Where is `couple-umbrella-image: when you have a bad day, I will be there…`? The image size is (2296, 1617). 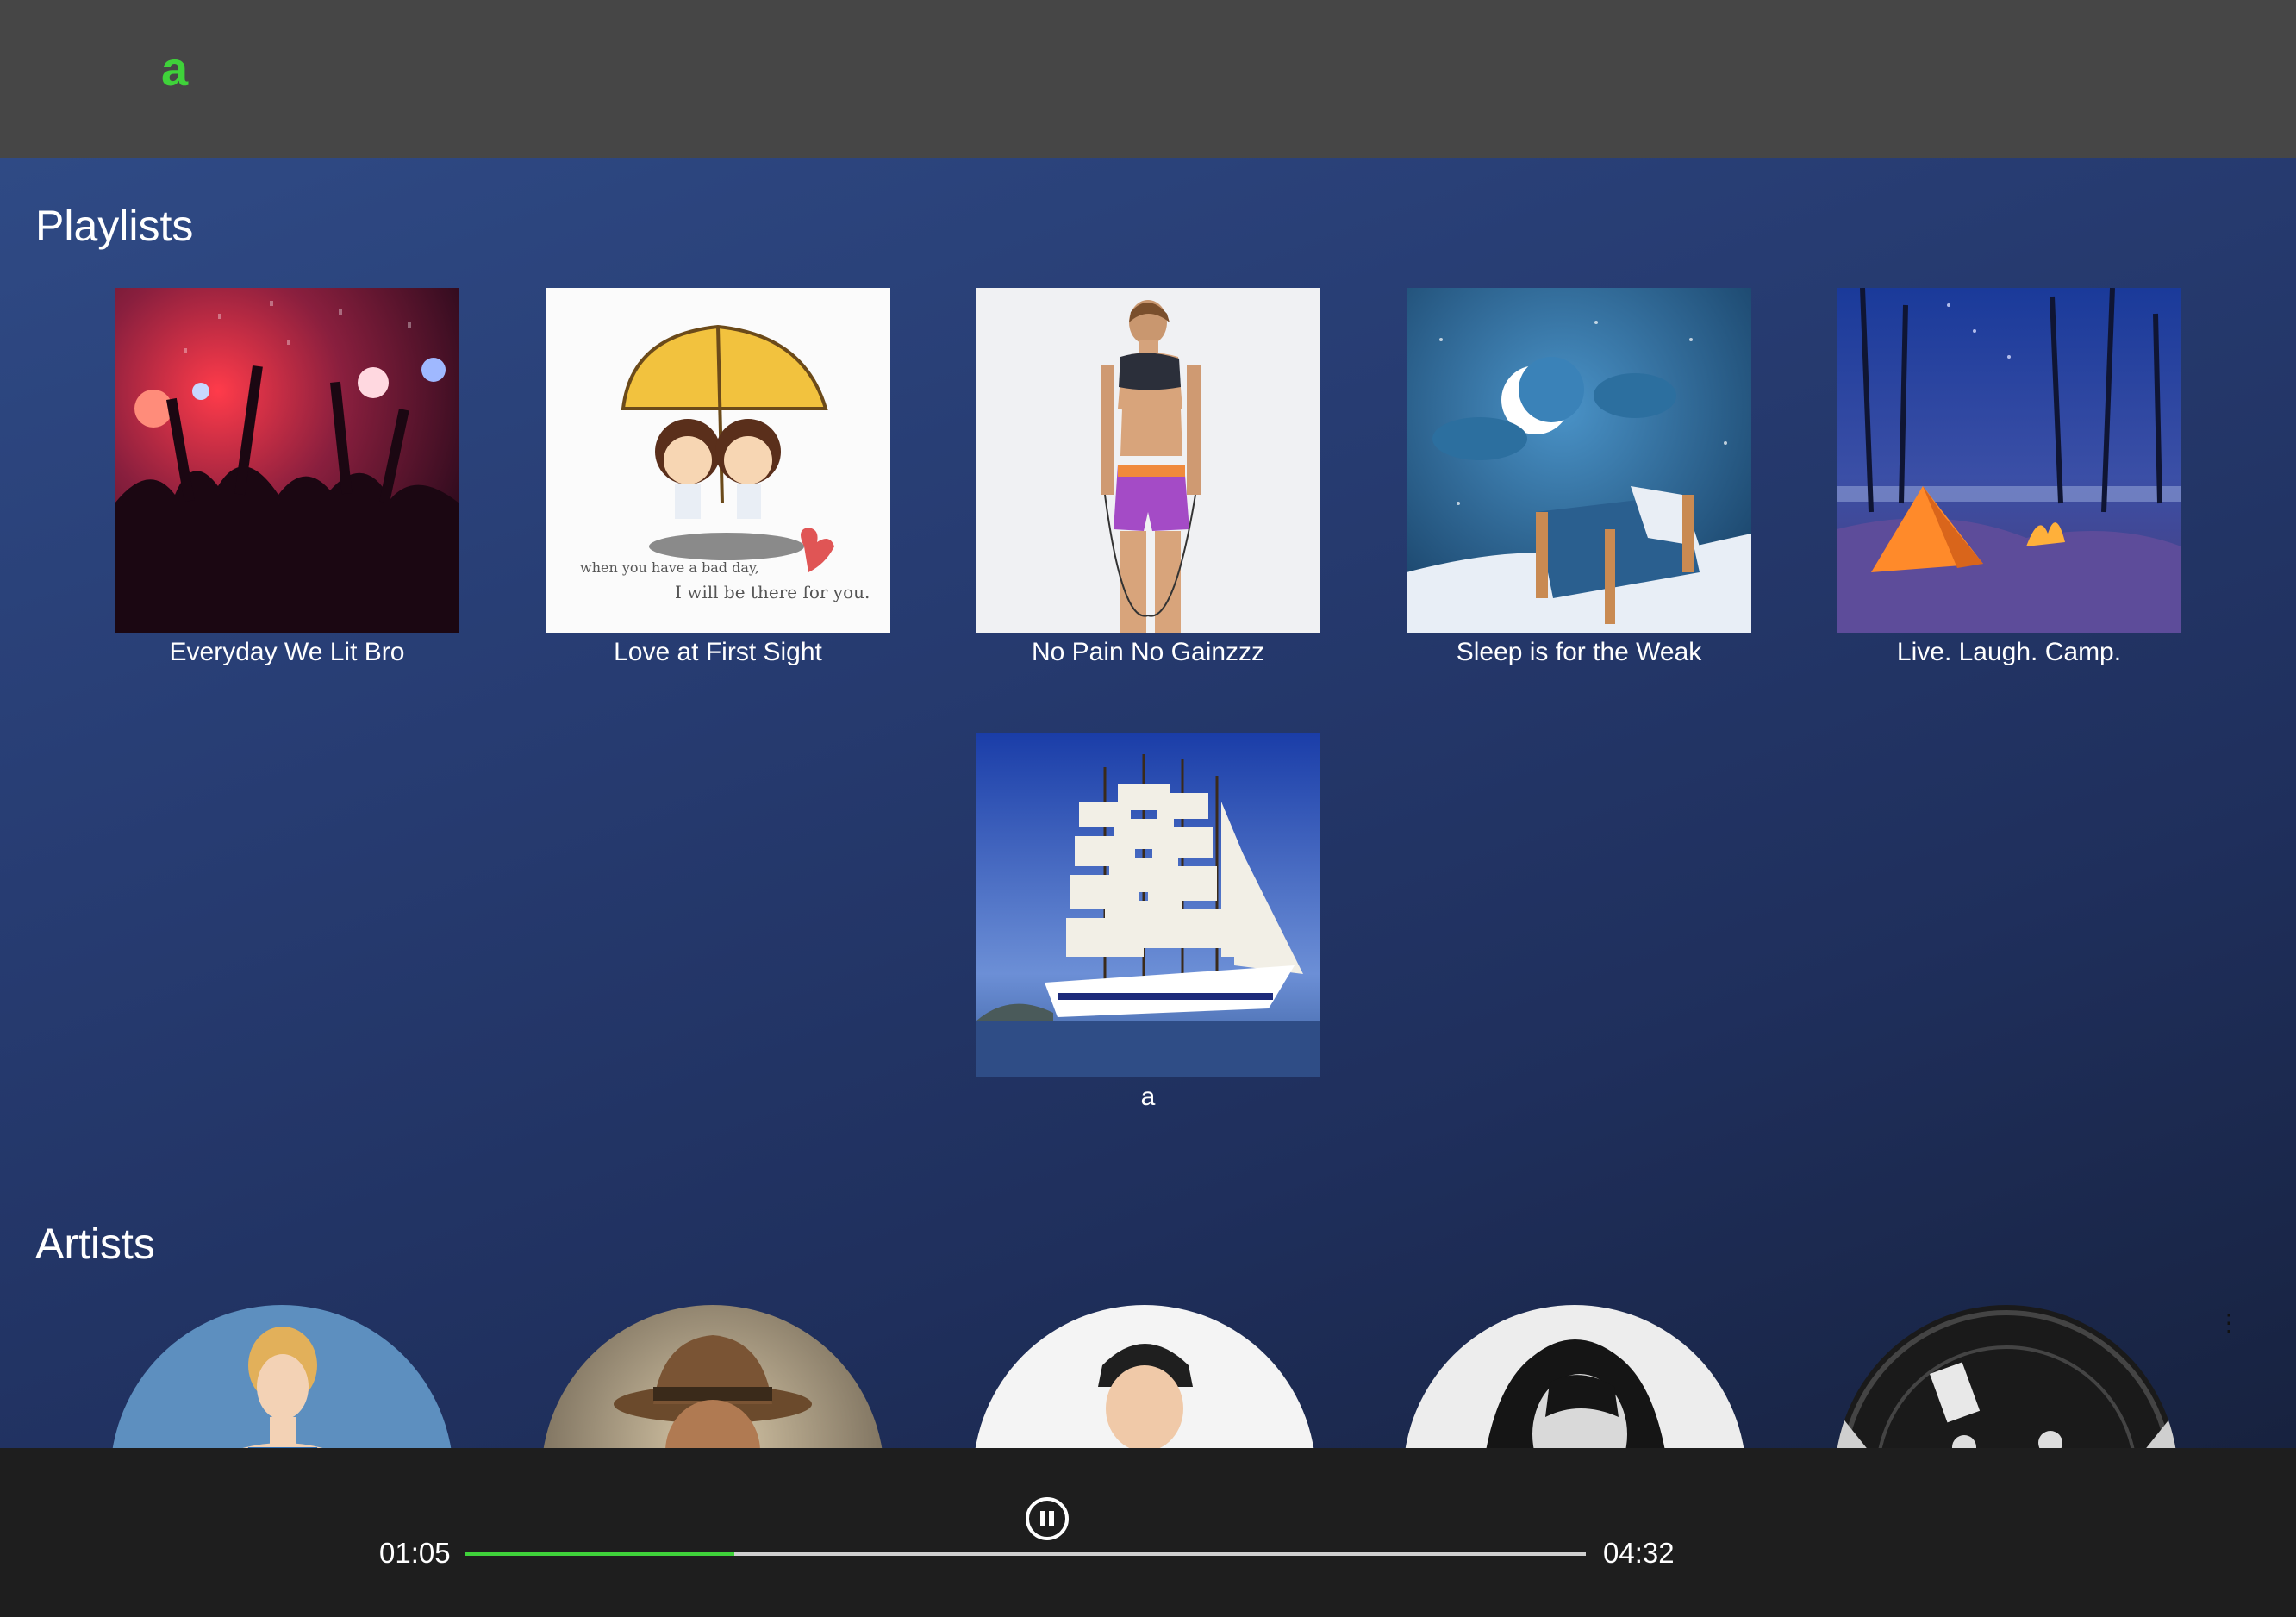 couple-umbrella-image: when you have a bad day, I will be there… is located at coordinates (718, 460).